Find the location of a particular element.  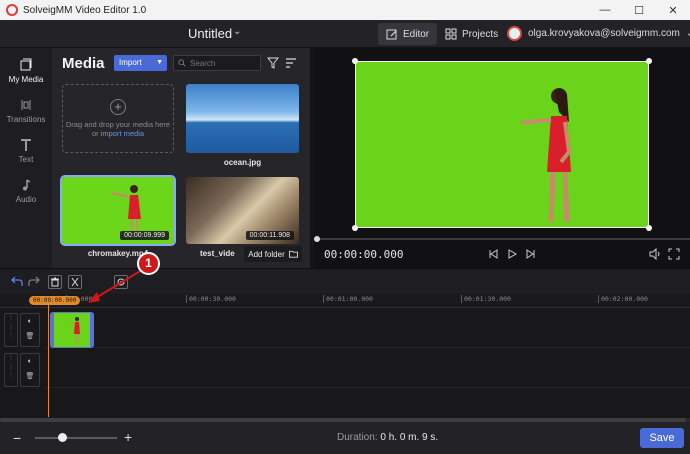

avatar is located at coordinates (514, 33).